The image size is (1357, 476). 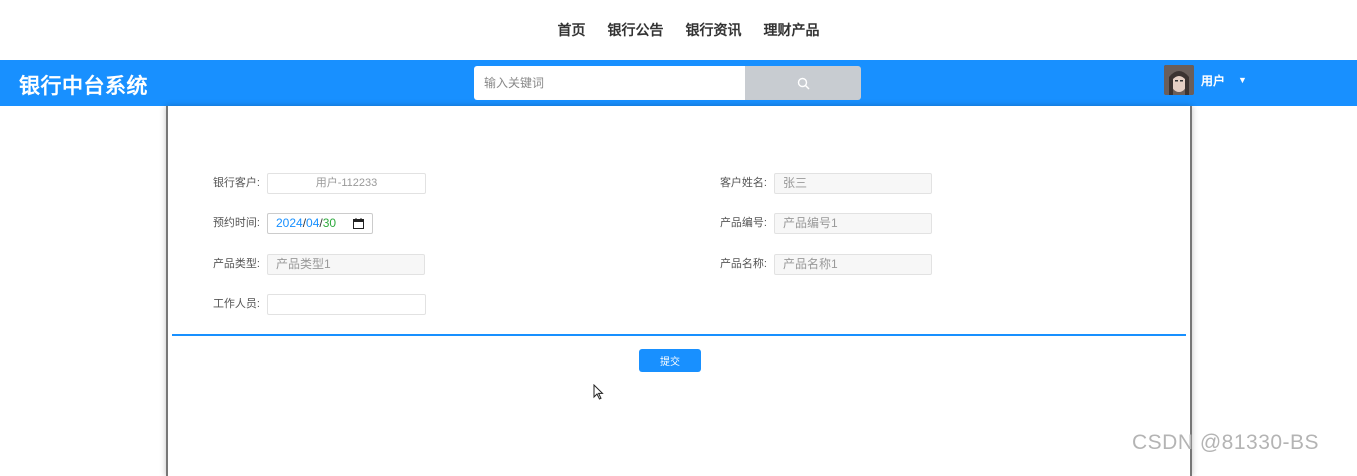 I want to click on form-divider, so click(x=679, y=335).